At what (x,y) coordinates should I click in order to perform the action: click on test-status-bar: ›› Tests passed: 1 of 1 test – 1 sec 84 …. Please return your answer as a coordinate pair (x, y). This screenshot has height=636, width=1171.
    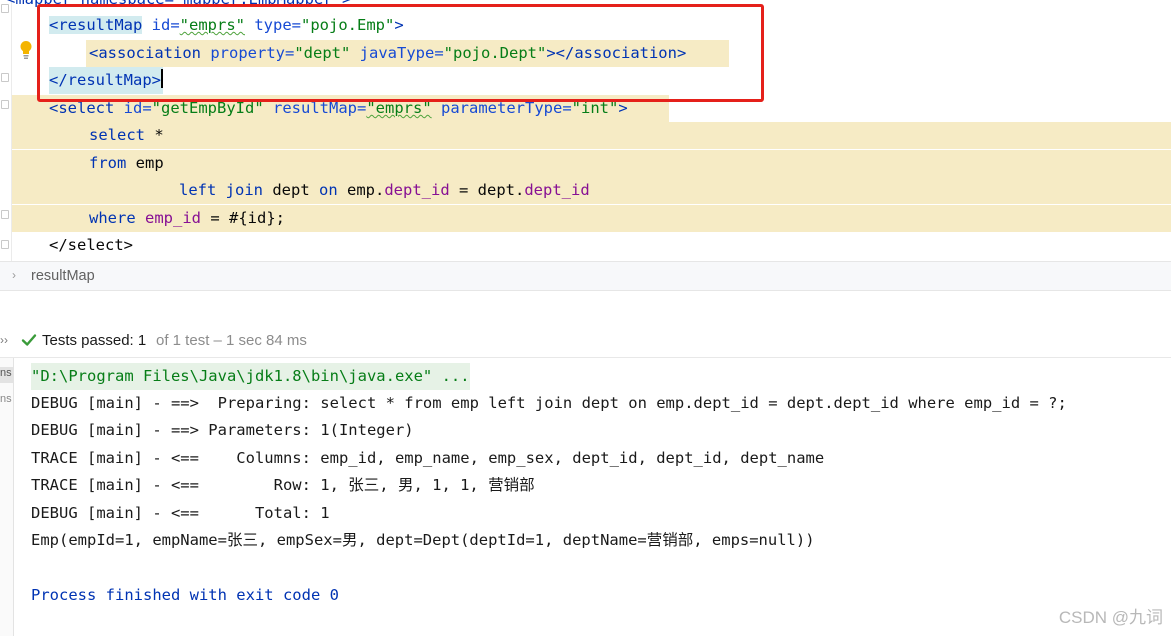
    Looking at the image, I should click on (585, 341).